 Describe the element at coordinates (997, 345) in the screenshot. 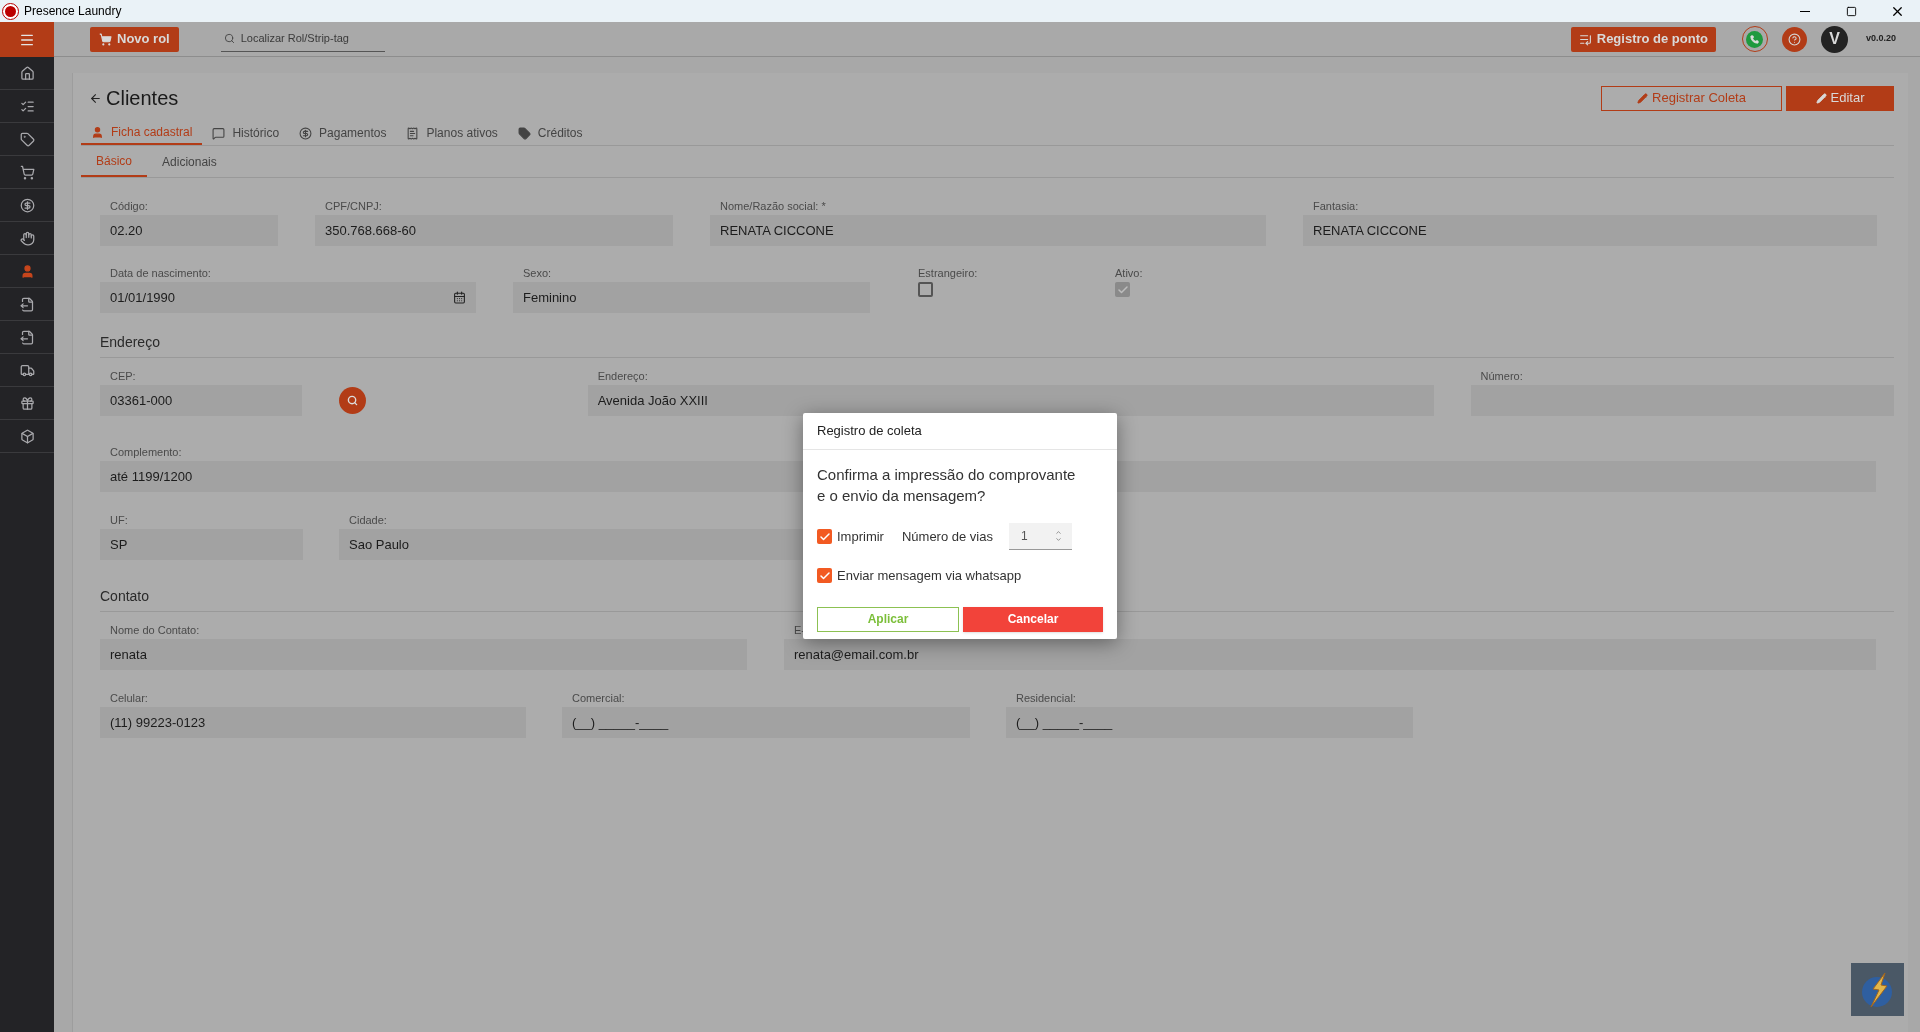

I see `section-title: Endereço` at that location.